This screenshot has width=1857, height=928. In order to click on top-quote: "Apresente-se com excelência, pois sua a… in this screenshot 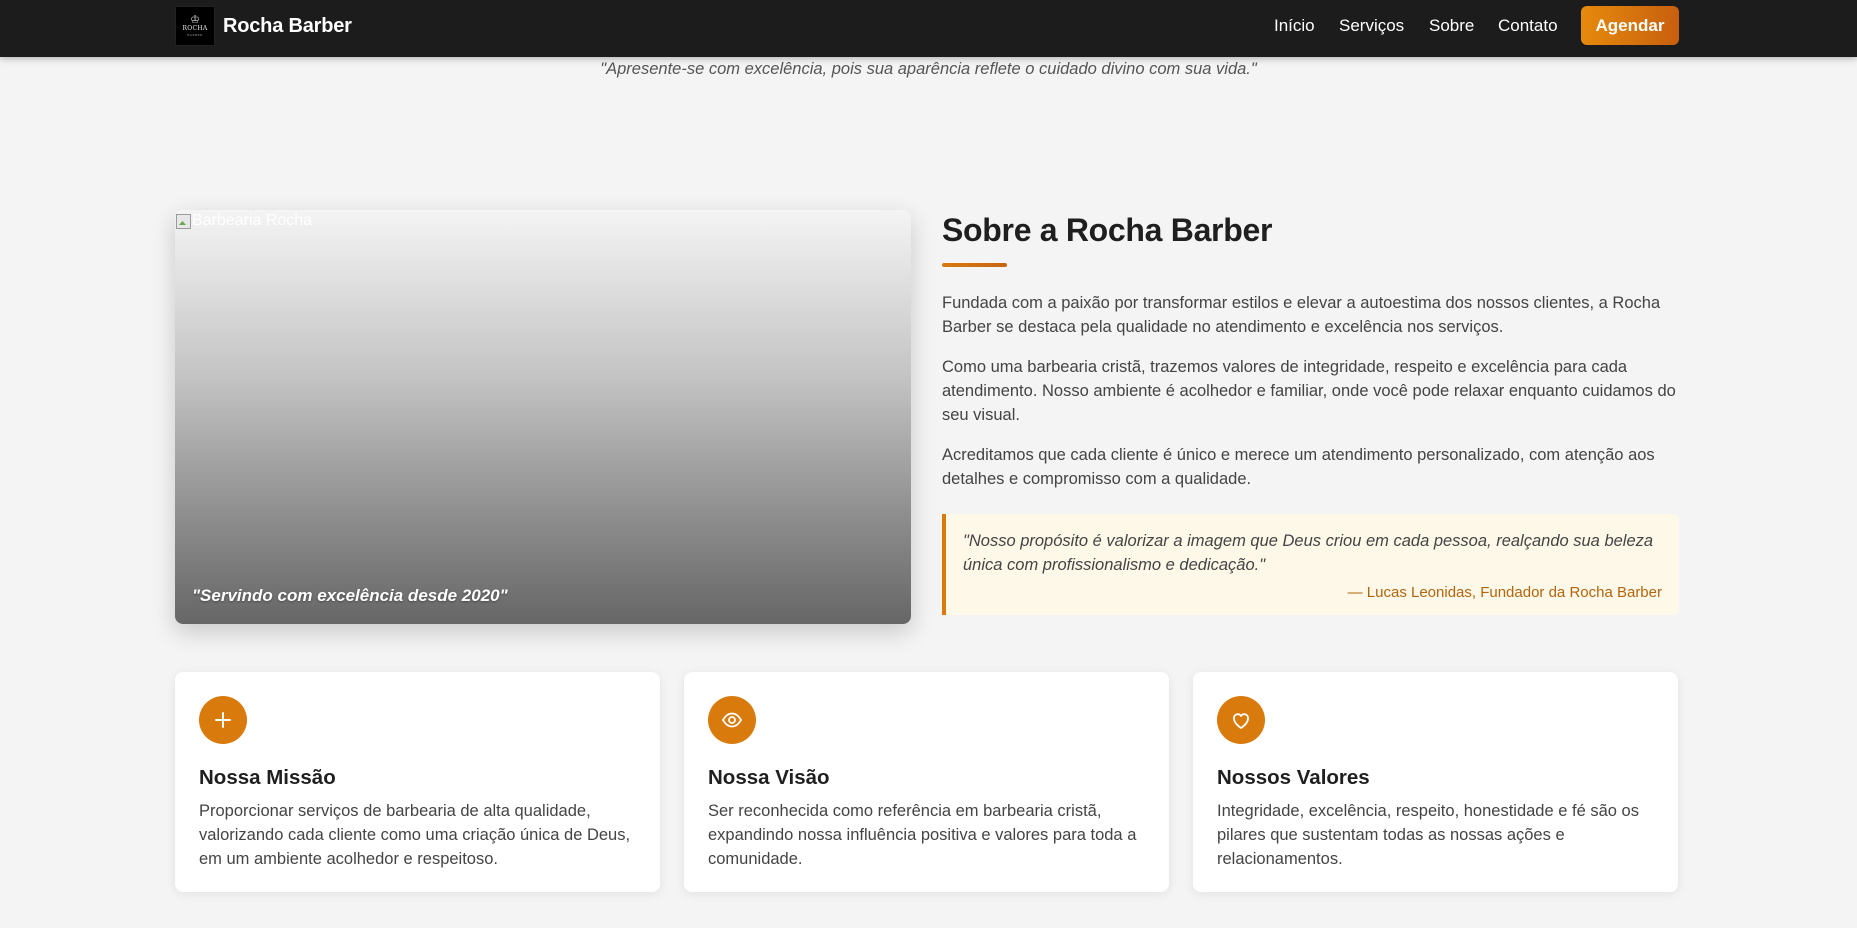, I will do `click(928, 69)`.